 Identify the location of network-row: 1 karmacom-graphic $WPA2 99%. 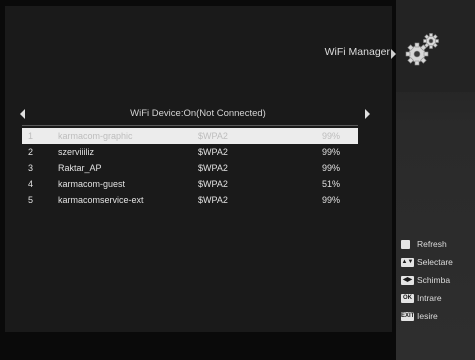
(190, 136).